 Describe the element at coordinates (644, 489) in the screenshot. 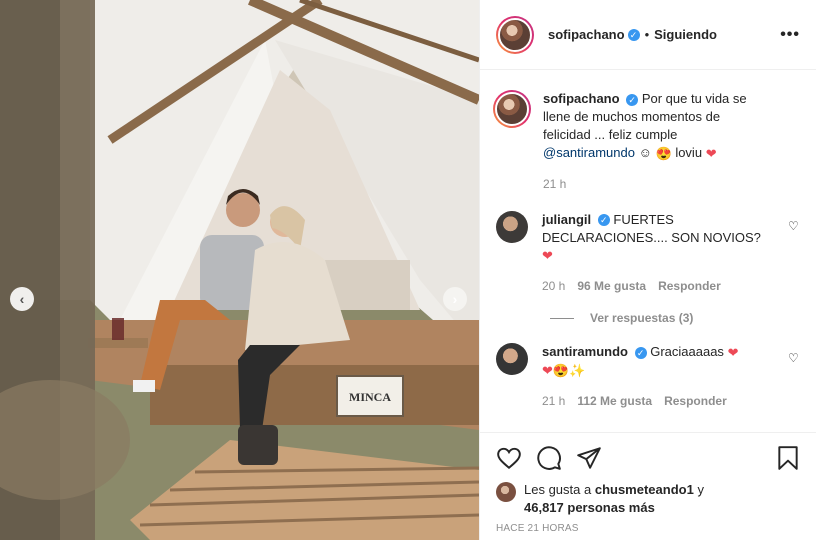

I see `liker-username: chusmeteando1` at that location.